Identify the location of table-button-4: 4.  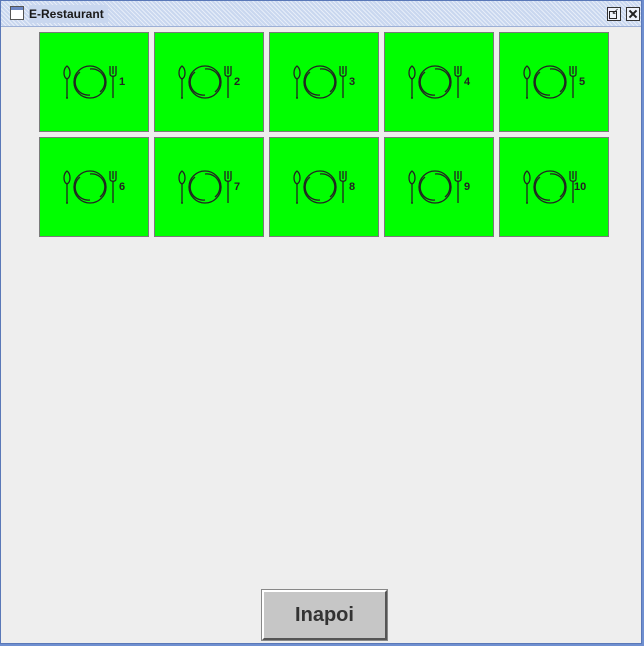
(439, 82).